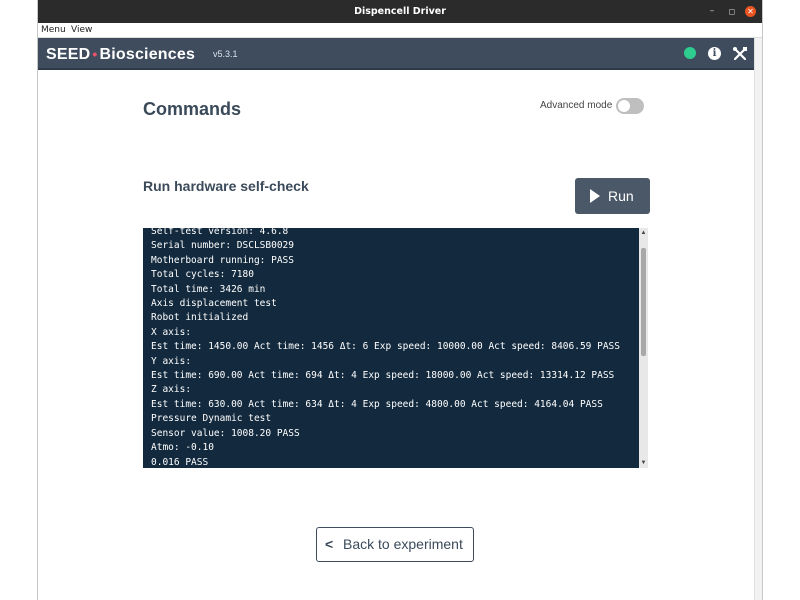  Describe the element at coordinates (214, 304) in the screenshot. I see `console-line: Axis displacement test` at that location.